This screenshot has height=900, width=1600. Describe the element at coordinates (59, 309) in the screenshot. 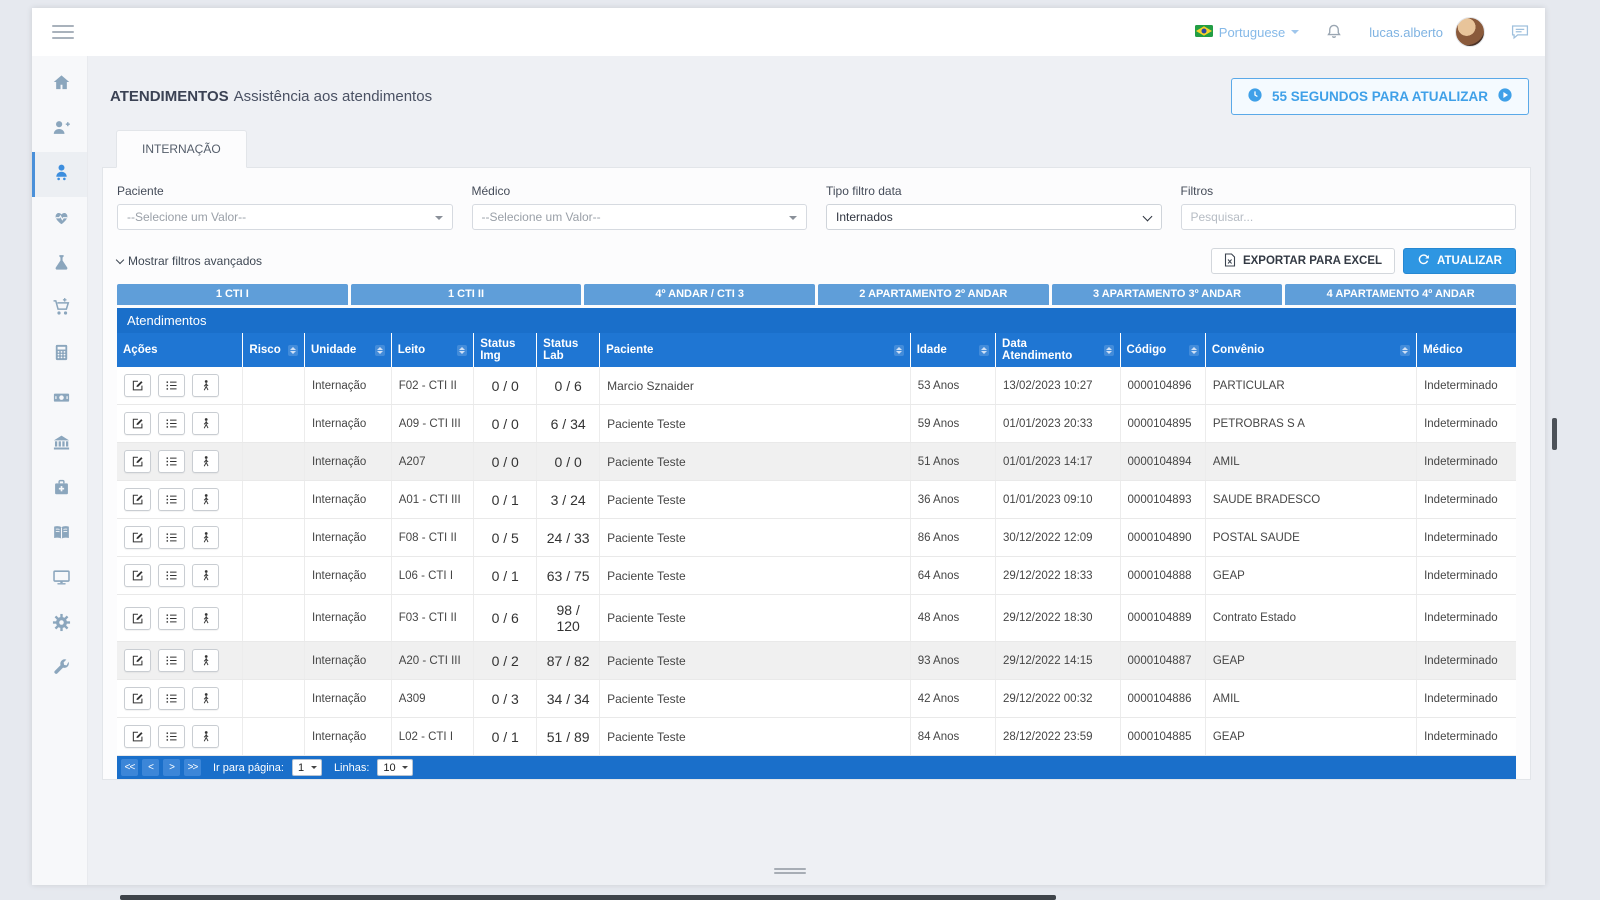

I see `sidebar-item-purchases` at that location.